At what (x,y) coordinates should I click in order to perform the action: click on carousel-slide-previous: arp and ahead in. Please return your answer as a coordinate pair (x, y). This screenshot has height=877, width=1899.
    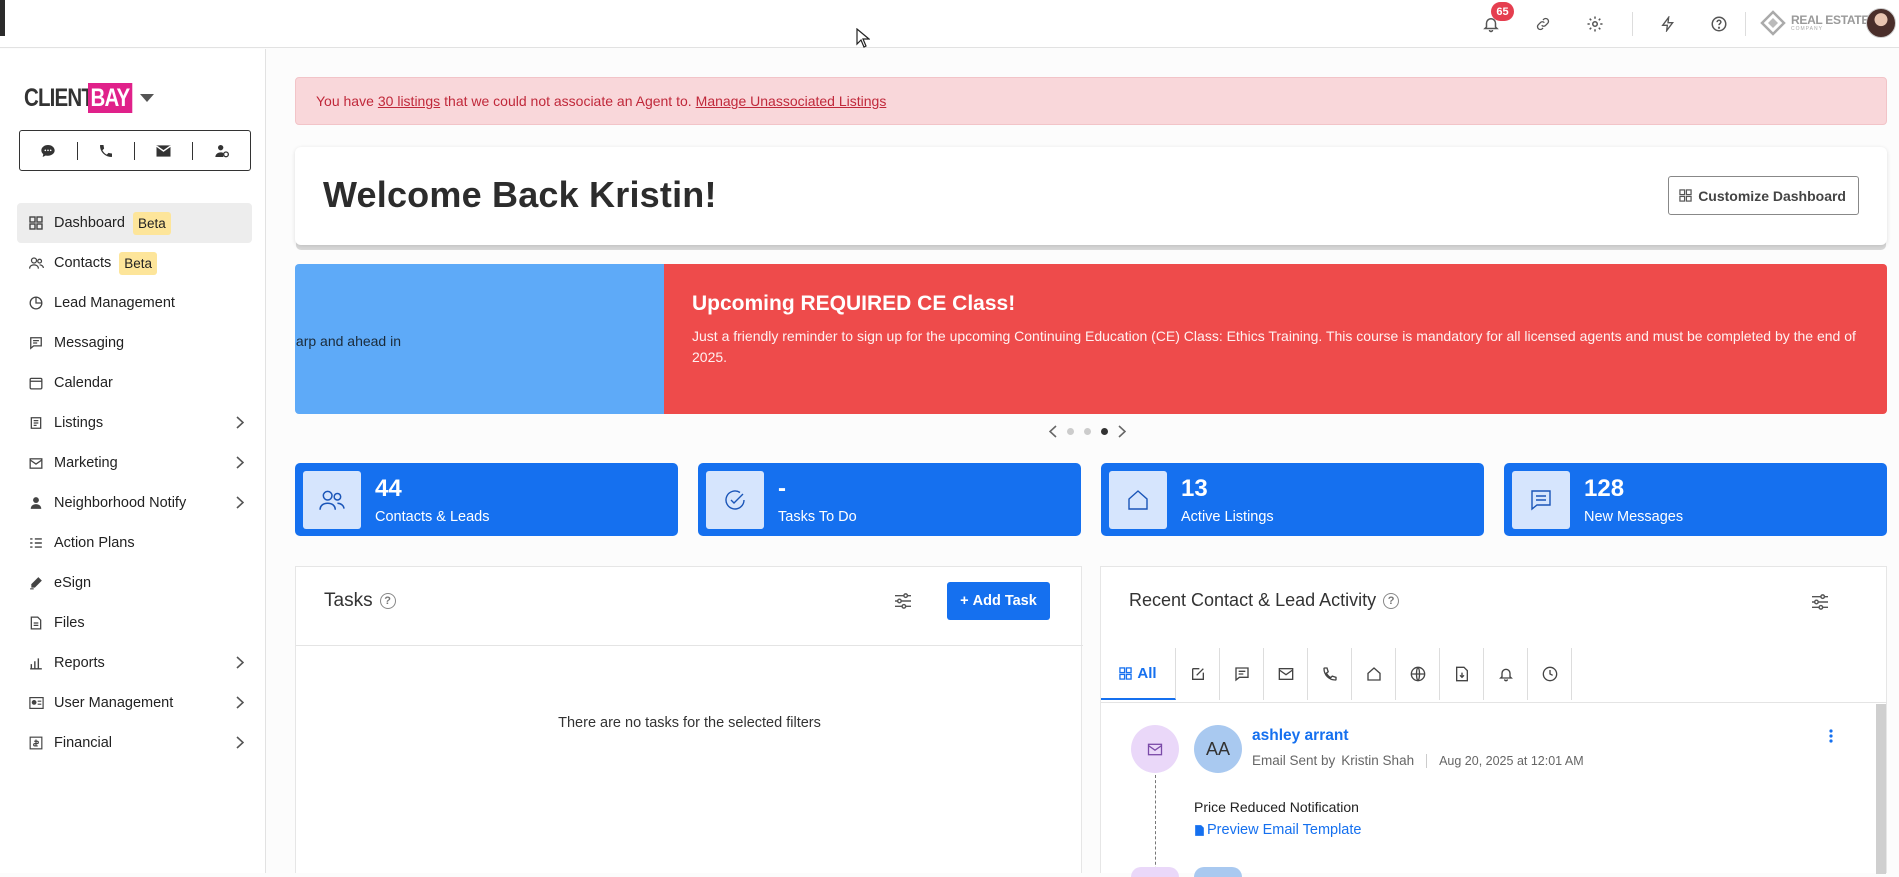
    Looking at the image, I should click on (479, 339).